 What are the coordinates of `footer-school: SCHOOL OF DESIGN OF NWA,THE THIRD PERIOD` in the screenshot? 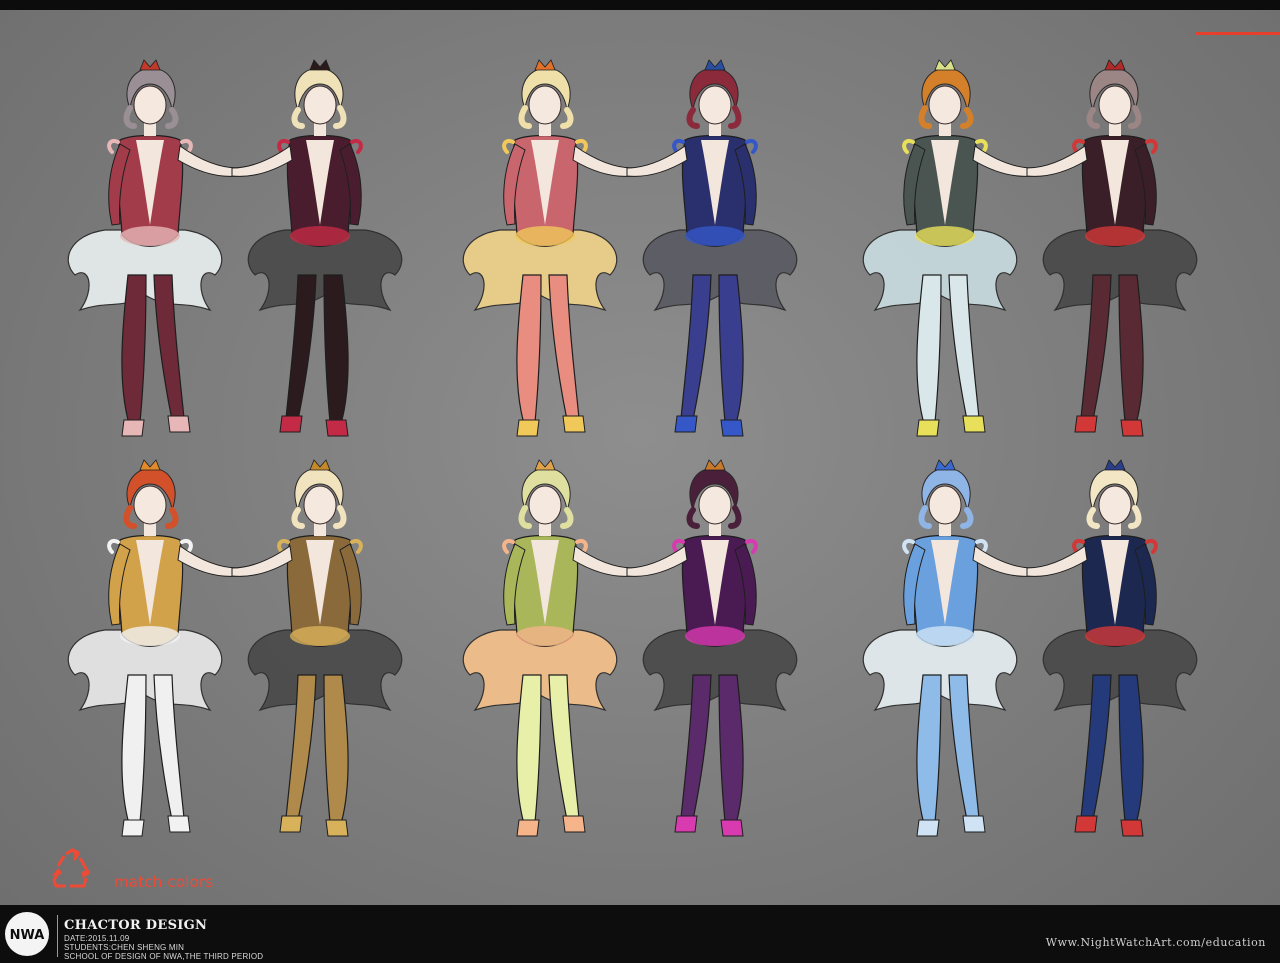 It's located at (164, 956).